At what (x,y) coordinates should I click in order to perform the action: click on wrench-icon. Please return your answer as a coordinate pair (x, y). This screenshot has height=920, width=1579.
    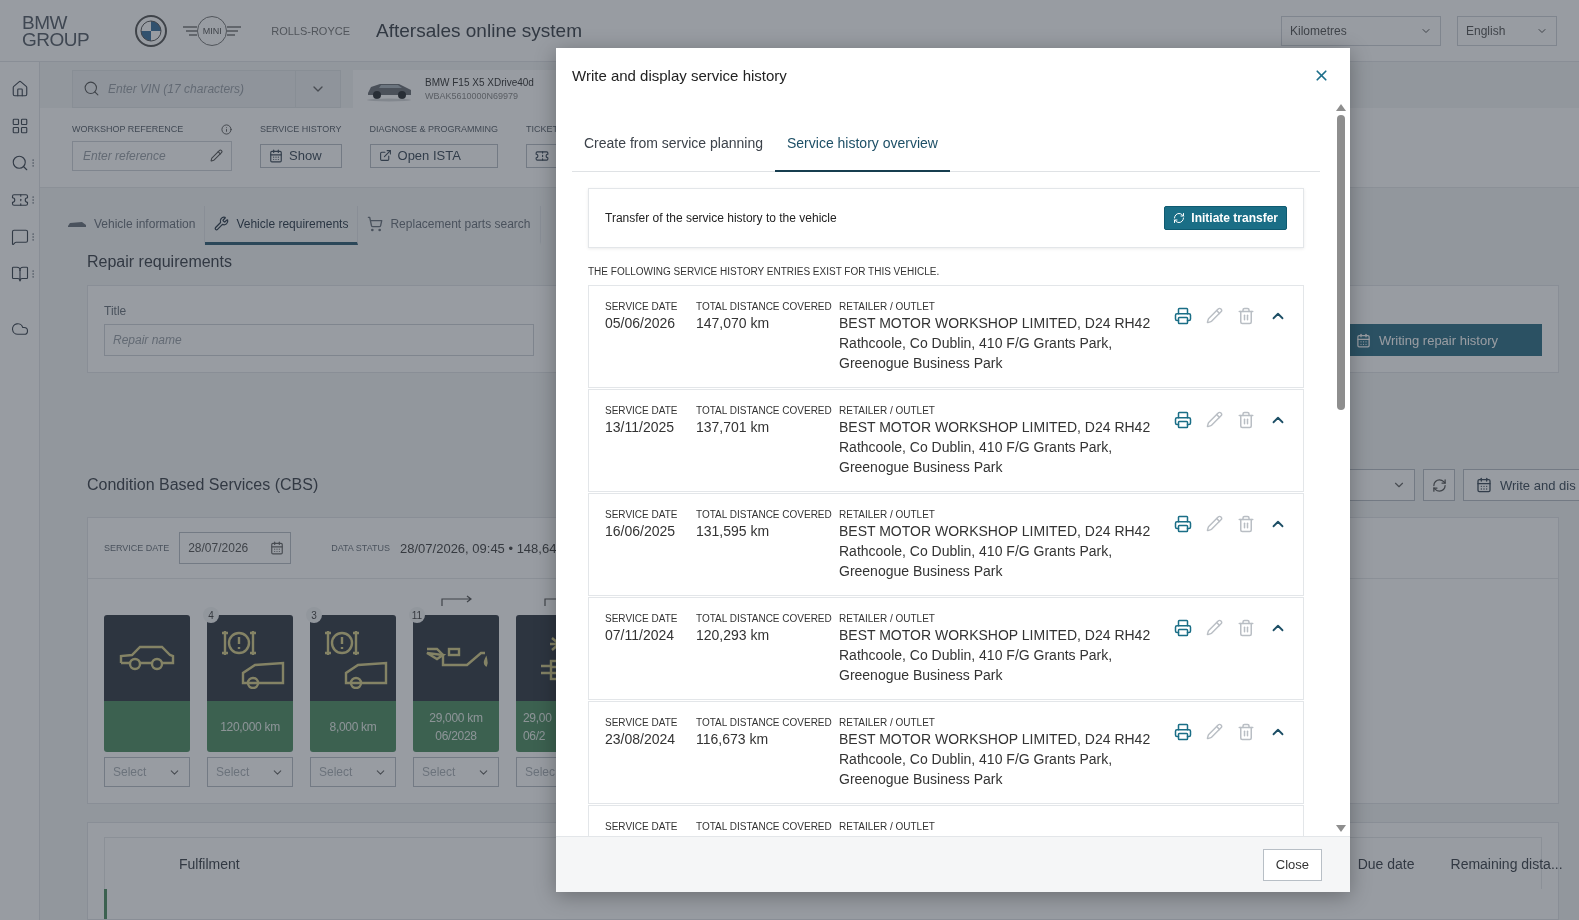
    Looking at the image, I should click on (222, 224).